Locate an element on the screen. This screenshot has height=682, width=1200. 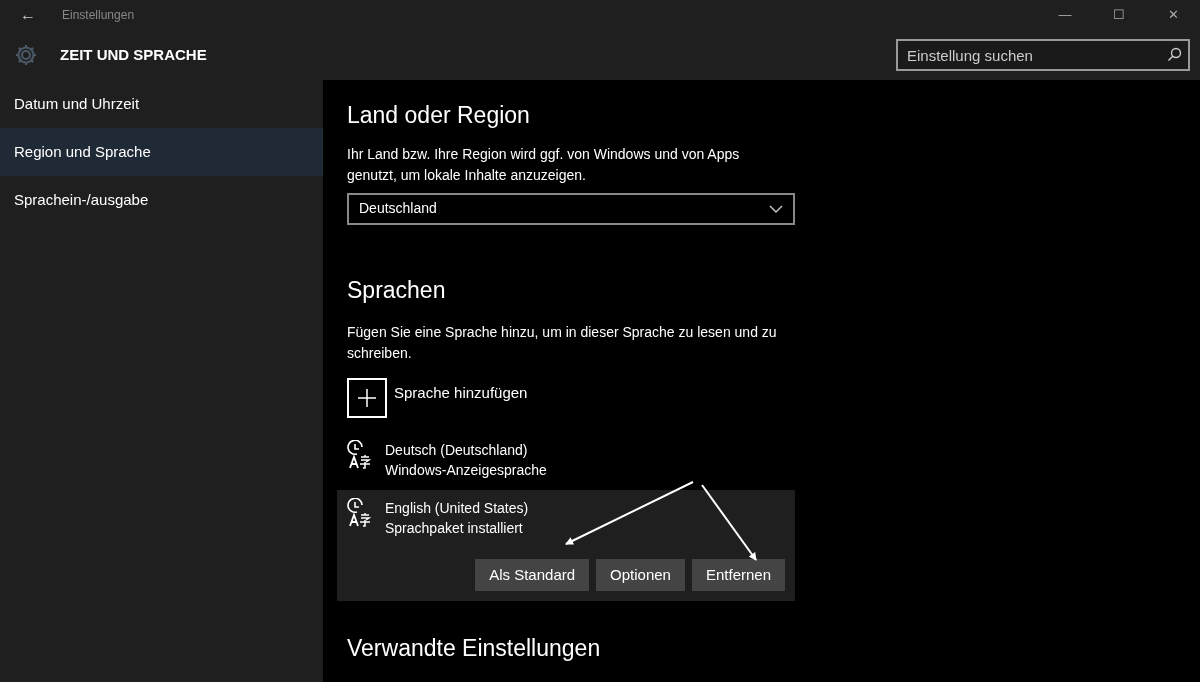
dropdown-value: Deutschland is located at coordinates (398, 209).